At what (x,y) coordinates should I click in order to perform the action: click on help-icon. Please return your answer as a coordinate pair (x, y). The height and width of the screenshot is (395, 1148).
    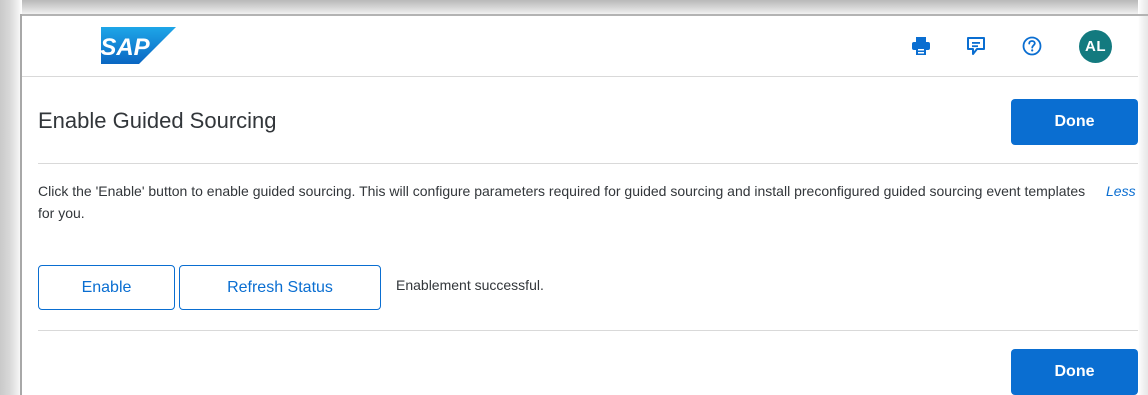
    Looking at the image, I should click on (1032, 46).